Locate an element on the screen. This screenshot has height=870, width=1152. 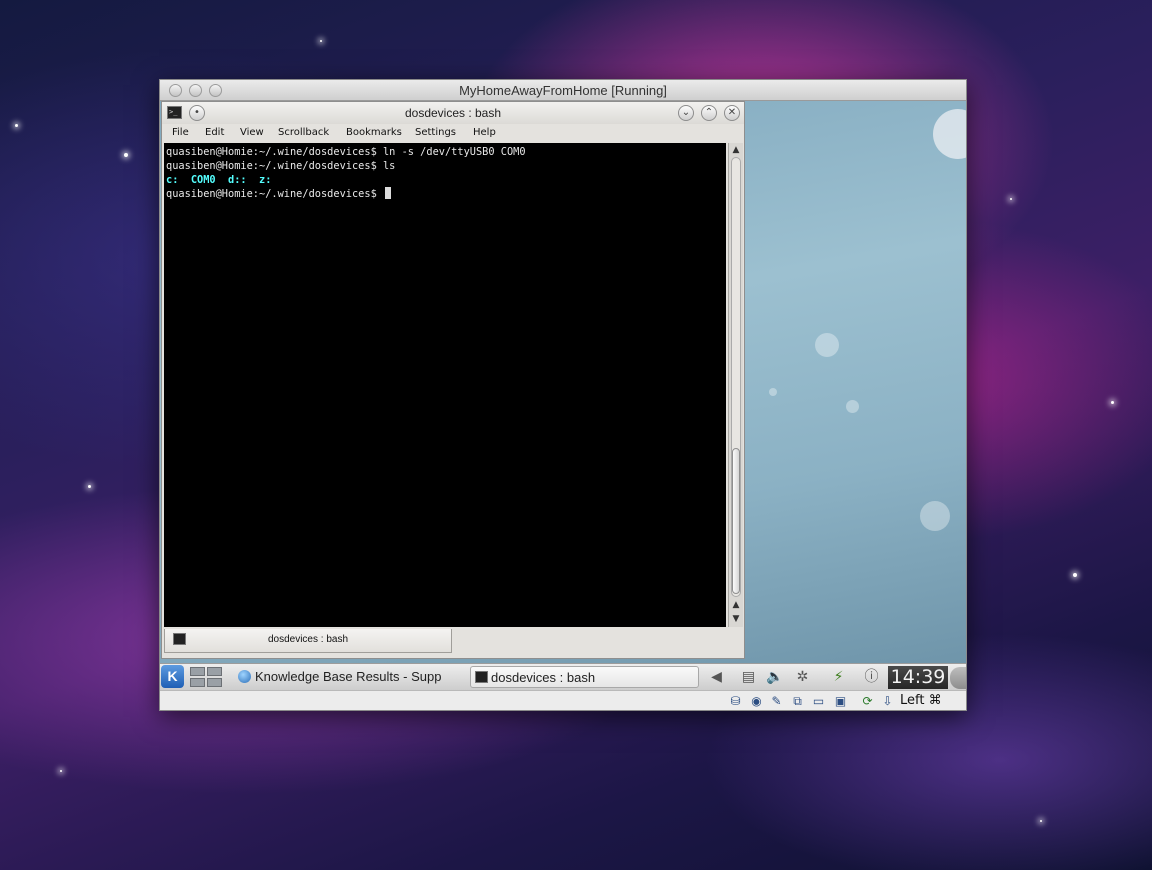
vbox-titlebar: MyHomeAwayFromHome [Running] is located at coordinates (563, 90).